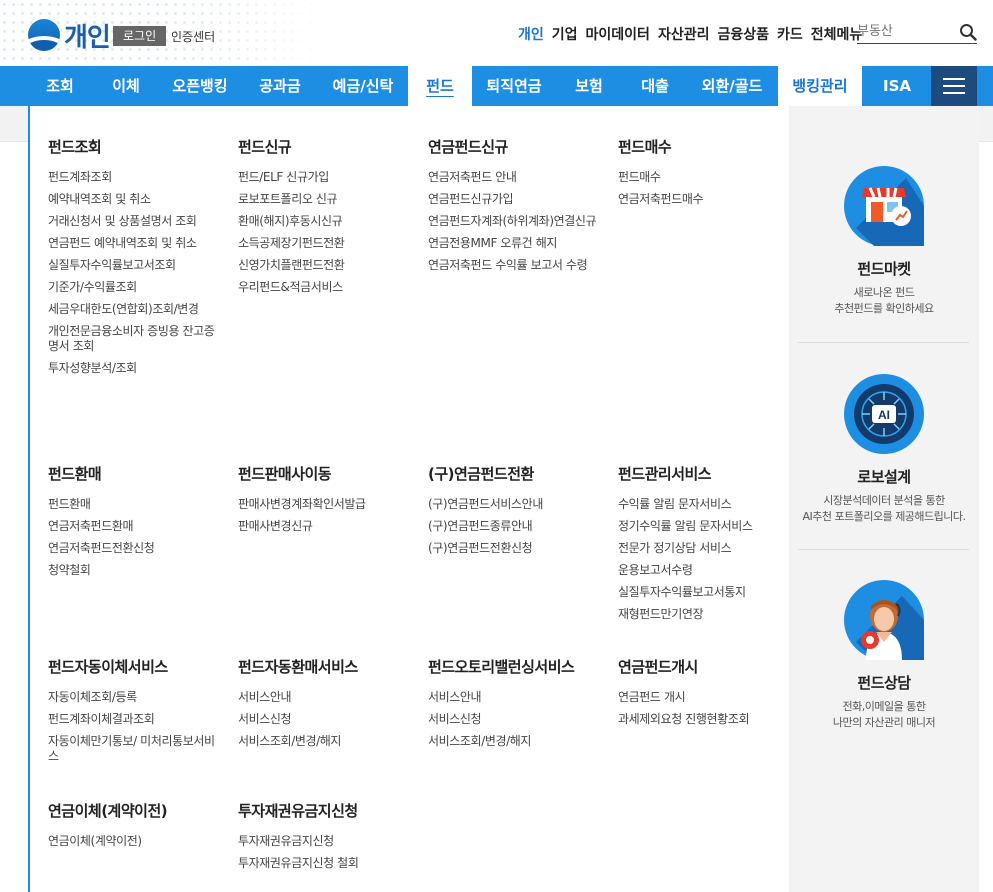 The width and height of the screenshot is (993, 892). I want to click on top-menu-business: 기업, so click(565, 34).